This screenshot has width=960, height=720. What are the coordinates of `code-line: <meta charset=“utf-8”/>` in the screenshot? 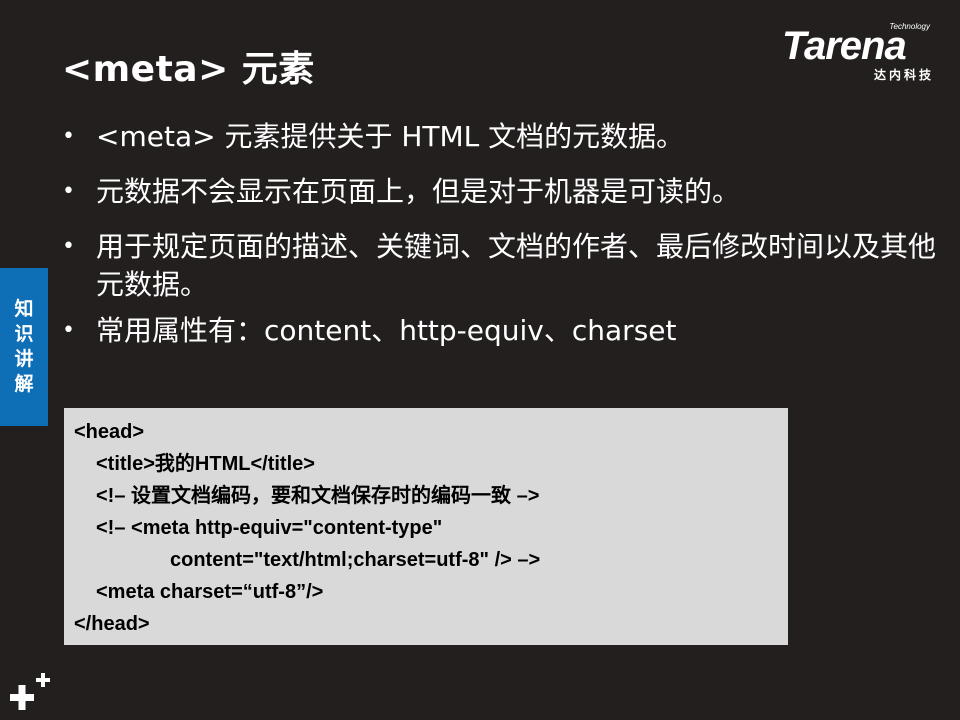 It's located at (210, 592).